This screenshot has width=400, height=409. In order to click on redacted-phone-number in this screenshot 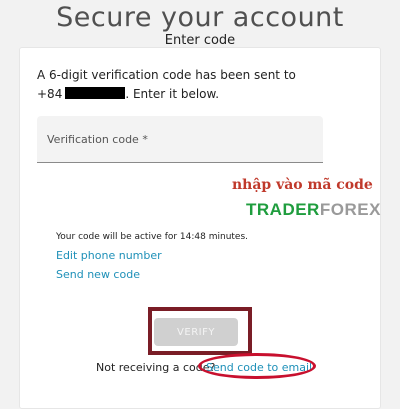, I will do `click(95, 93)`.